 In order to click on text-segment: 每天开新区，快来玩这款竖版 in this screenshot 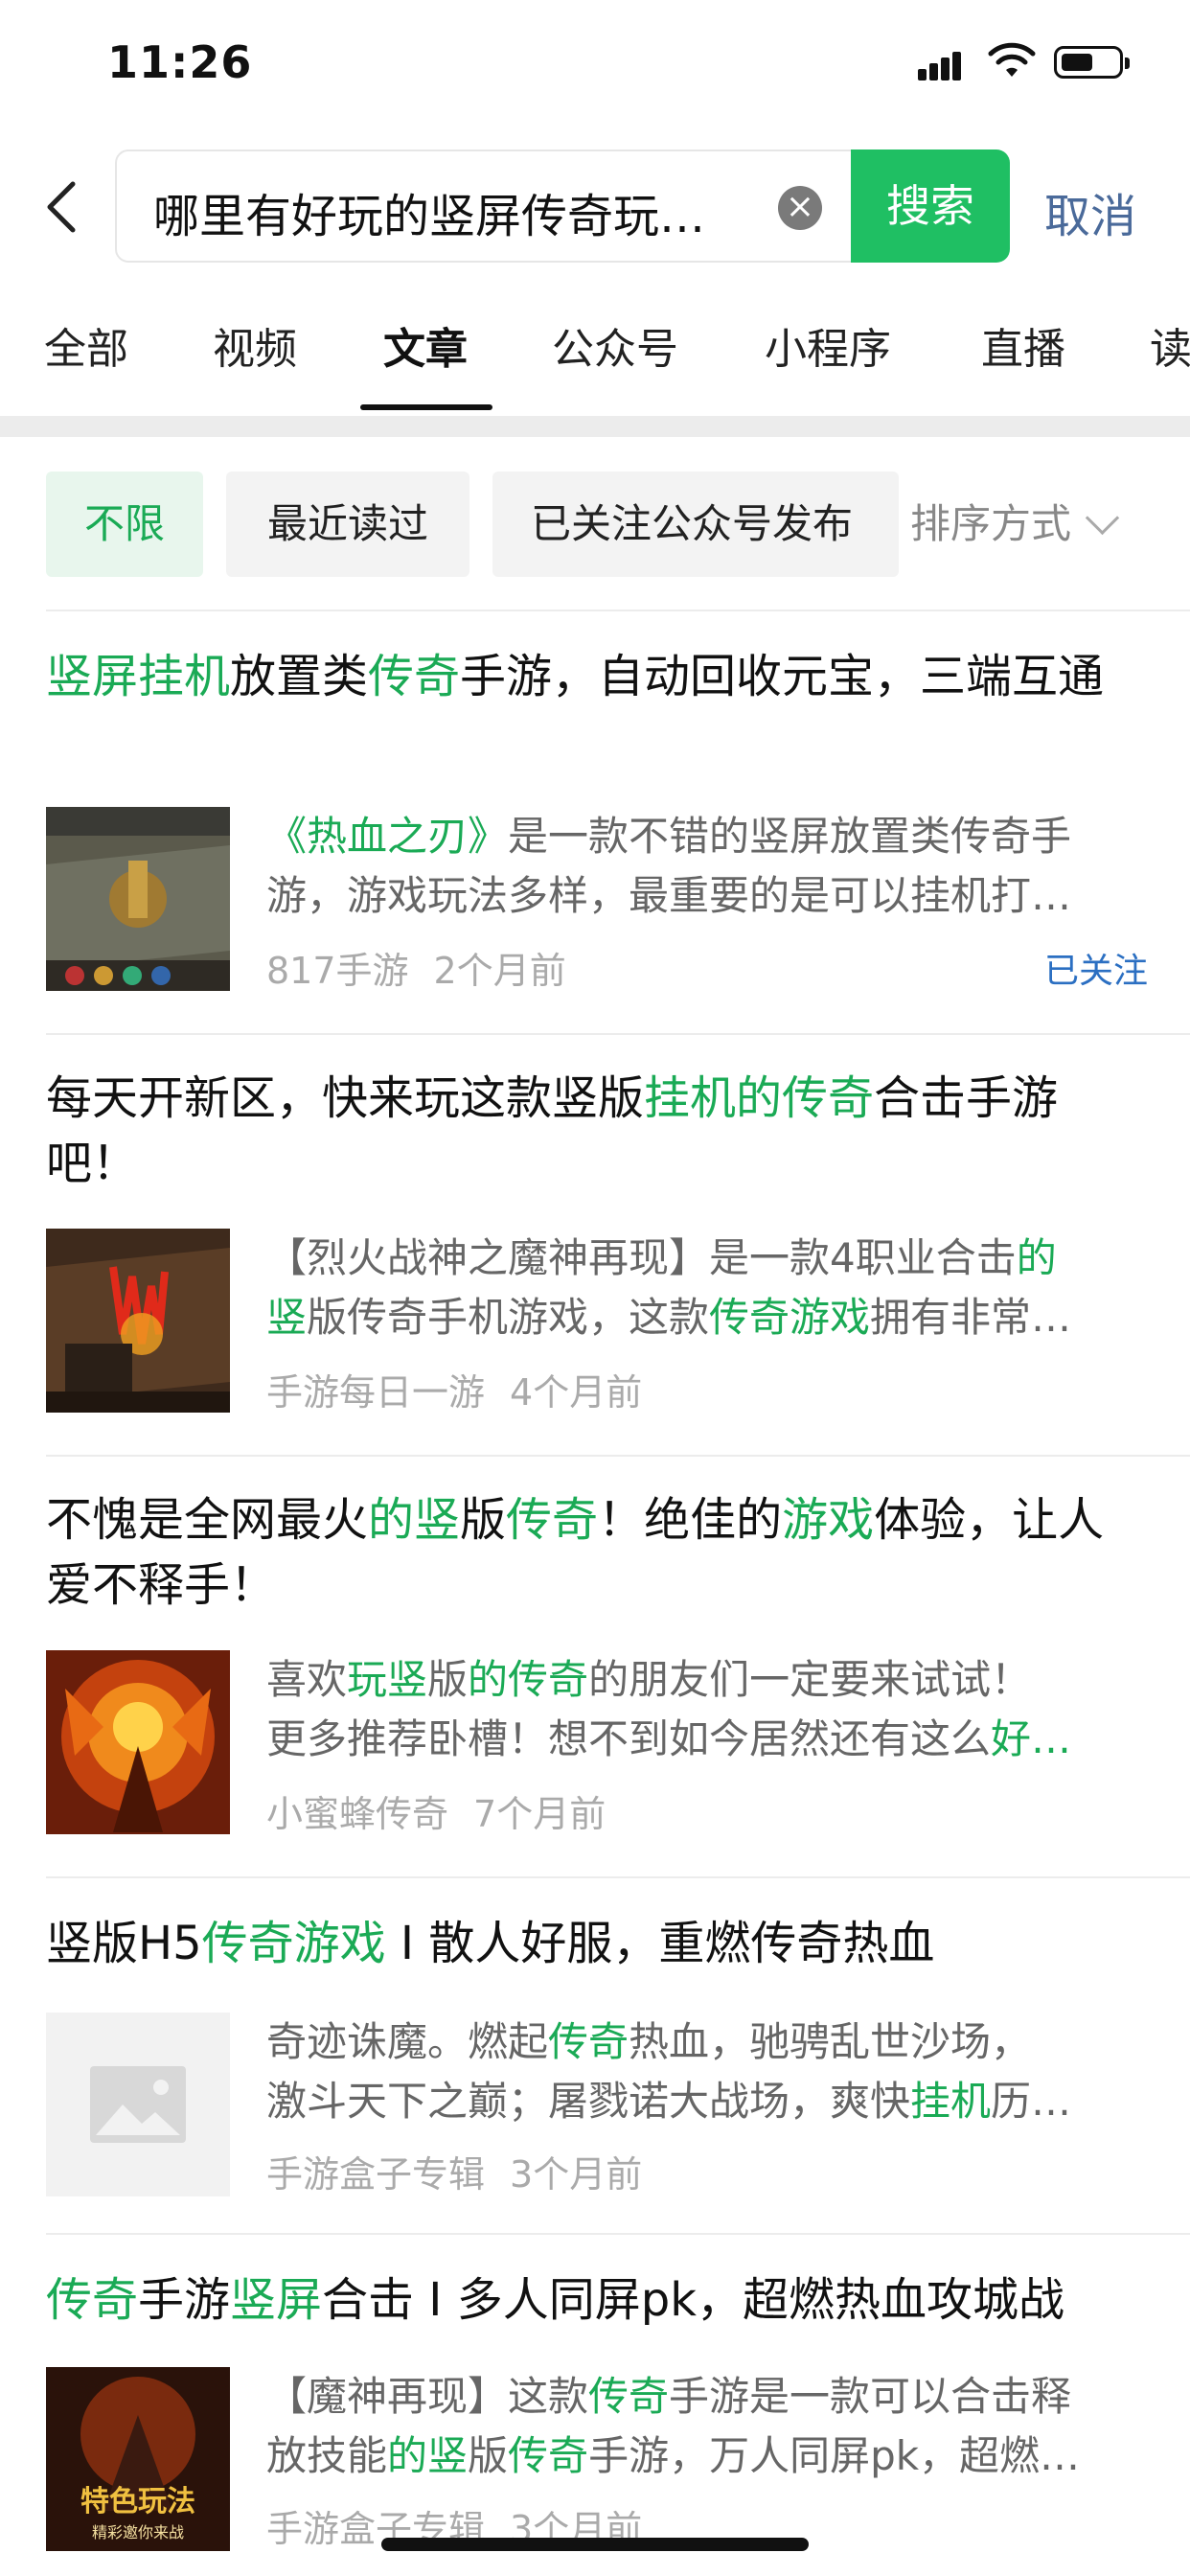, I will do `click(346, 1098)`.